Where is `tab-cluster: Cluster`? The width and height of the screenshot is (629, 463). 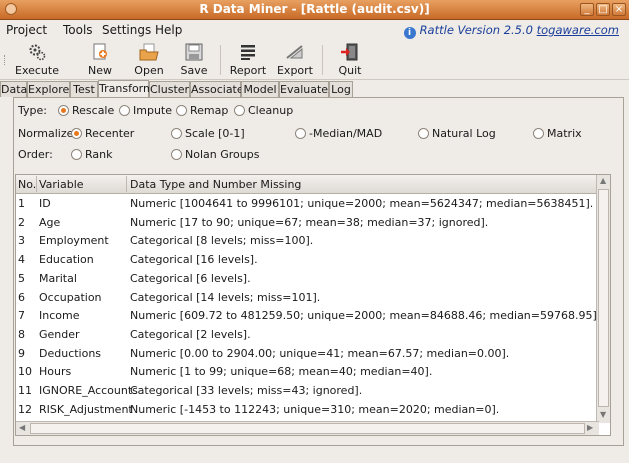
tab-cluster: Cluster is located at coordinates (169, 89).